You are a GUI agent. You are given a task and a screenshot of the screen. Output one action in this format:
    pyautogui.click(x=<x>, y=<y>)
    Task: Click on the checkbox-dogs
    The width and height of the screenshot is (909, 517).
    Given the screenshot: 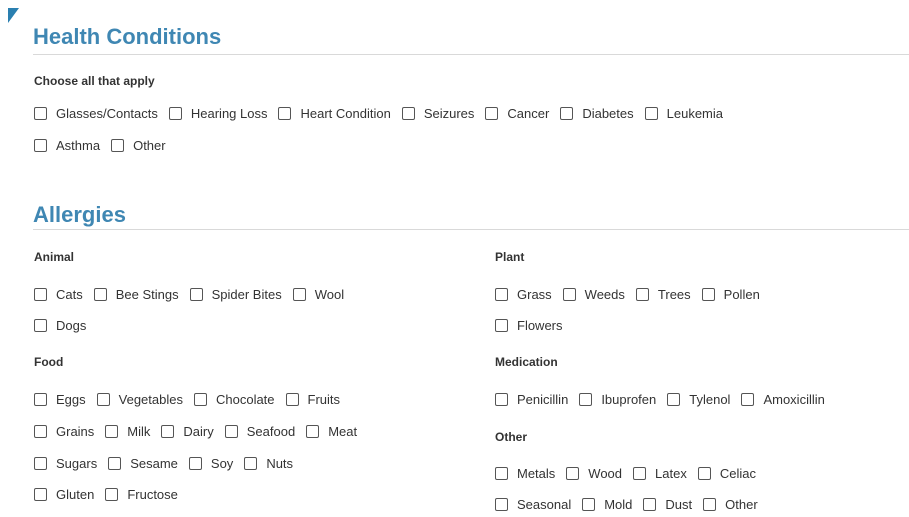 What is the action you would take?
    pyautogui.click(x=40, y=325)
    